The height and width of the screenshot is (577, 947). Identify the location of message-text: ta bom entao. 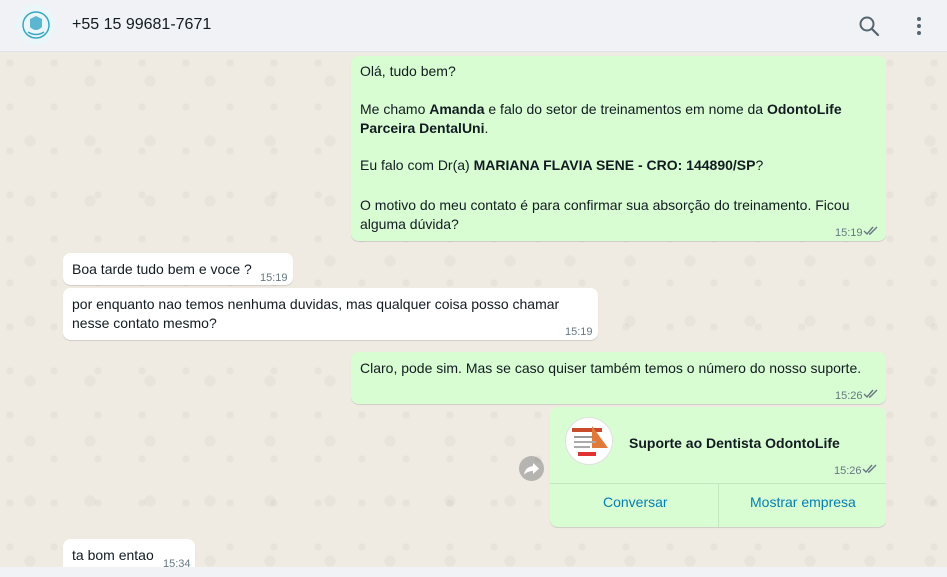
(113, 555).